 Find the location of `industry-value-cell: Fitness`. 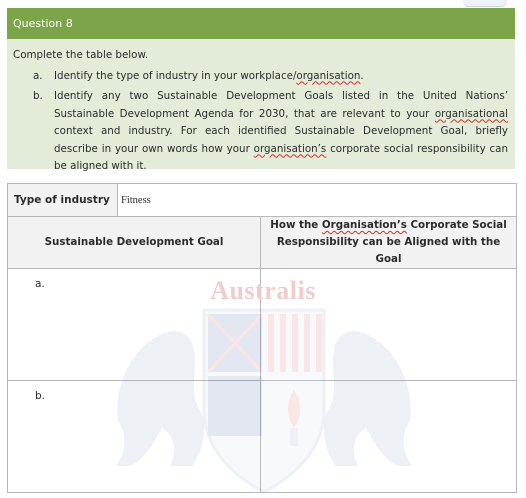

industry-value-cell: Fitness is located at coordinates (317, 200).